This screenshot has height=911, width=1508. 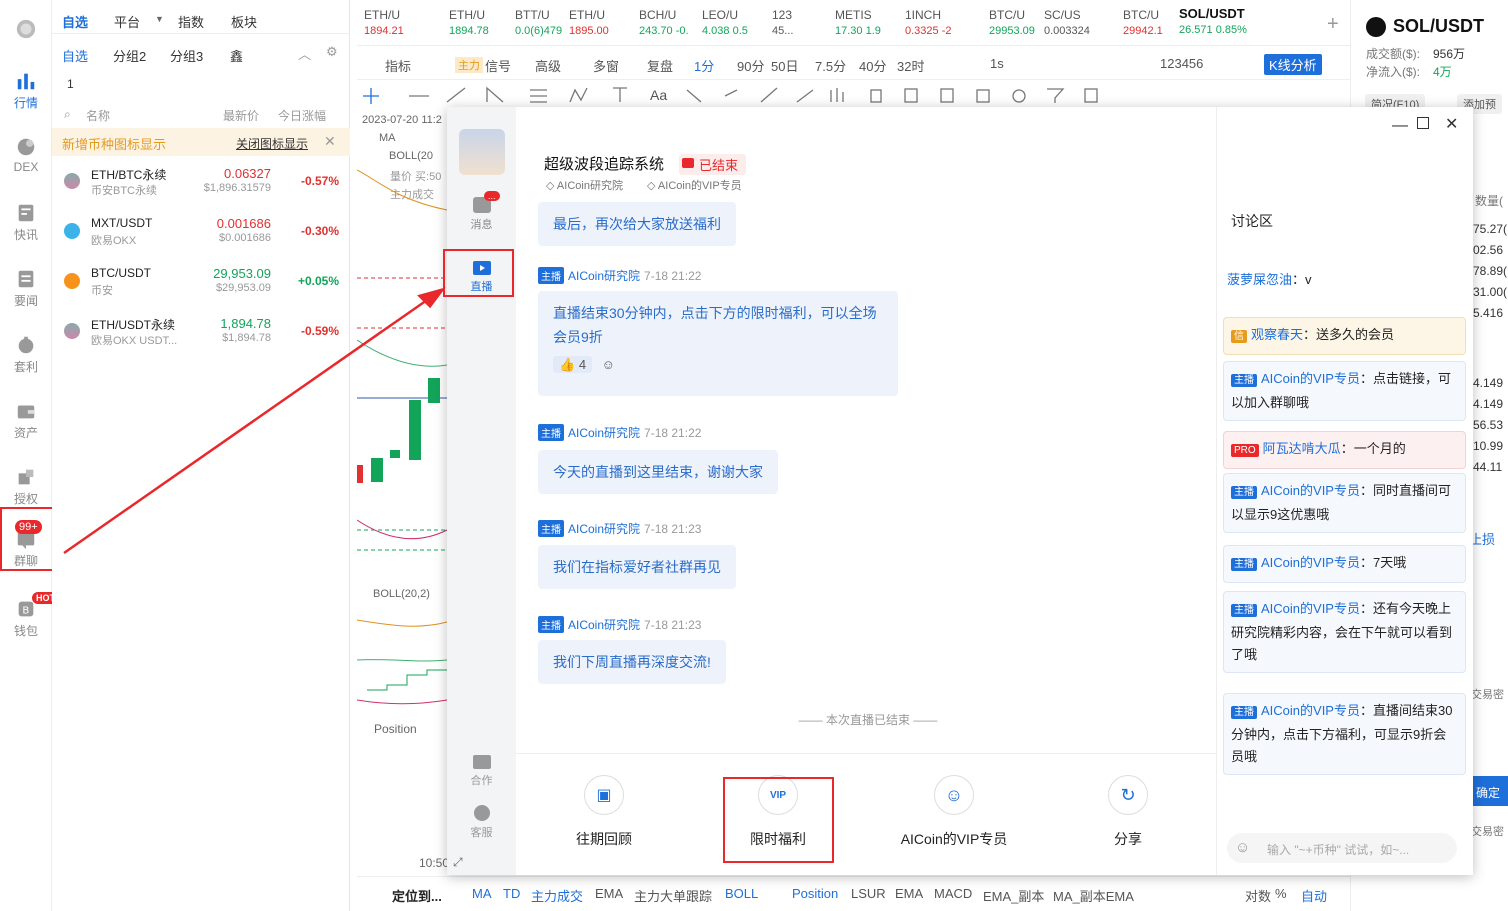 I want to click on indicator-item: 自动, so click(x=1314, y=895).